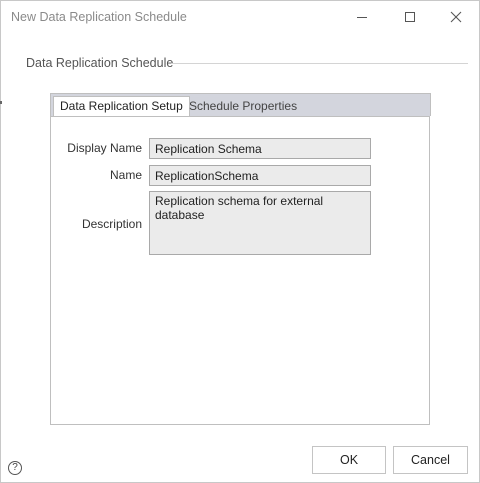 This screenshot has width=480, height=483. I want to click on display-name-label: Display Name, so click(104, 148).